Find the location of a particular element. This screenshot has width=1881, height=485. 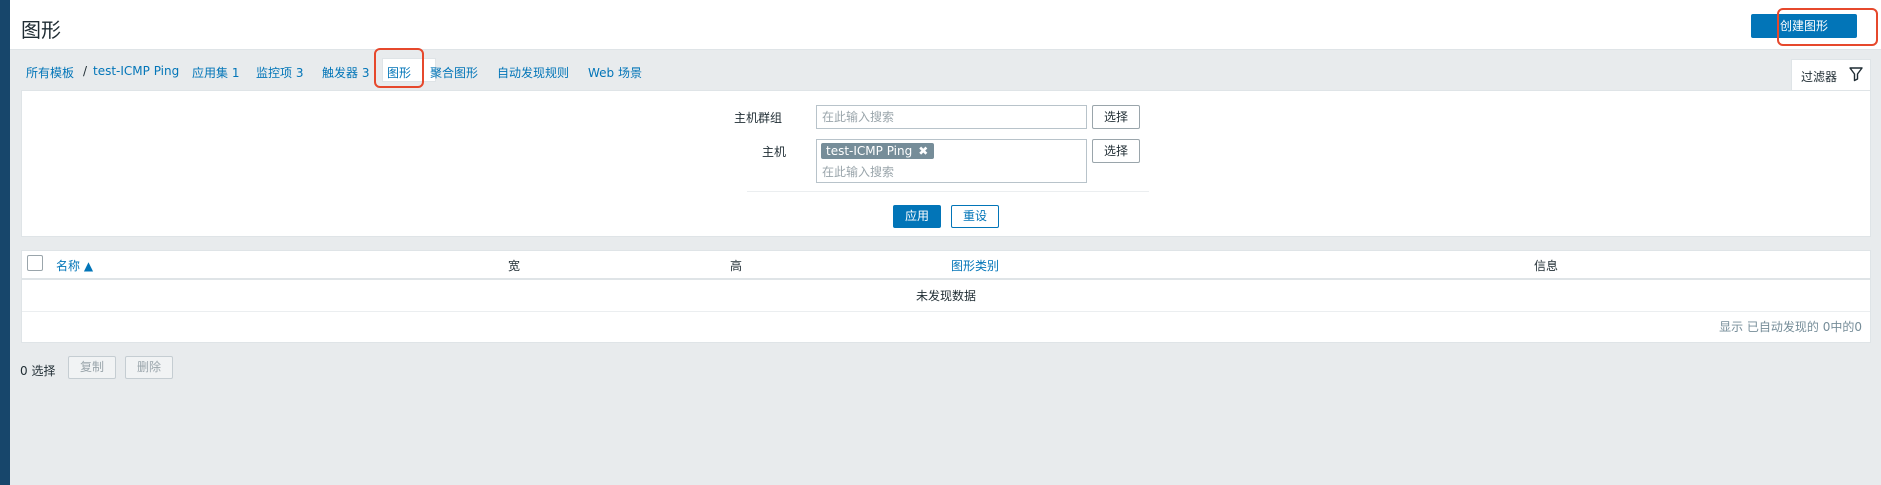

tab-items-label: 监控项 is located at coordinates (274, 73).